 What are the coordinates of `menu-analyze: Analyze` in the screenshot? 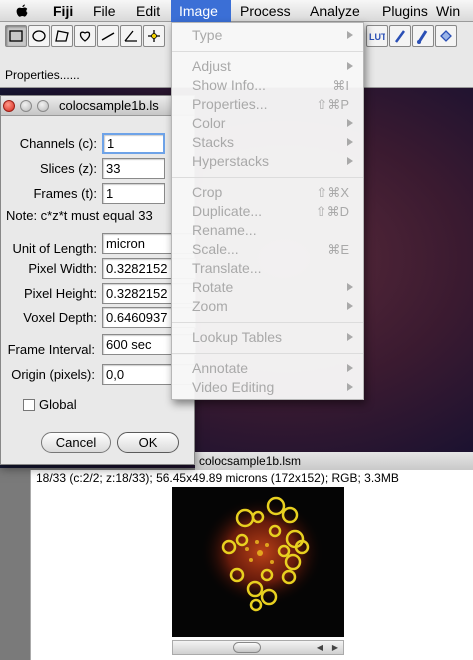 It's located at (335, 11).